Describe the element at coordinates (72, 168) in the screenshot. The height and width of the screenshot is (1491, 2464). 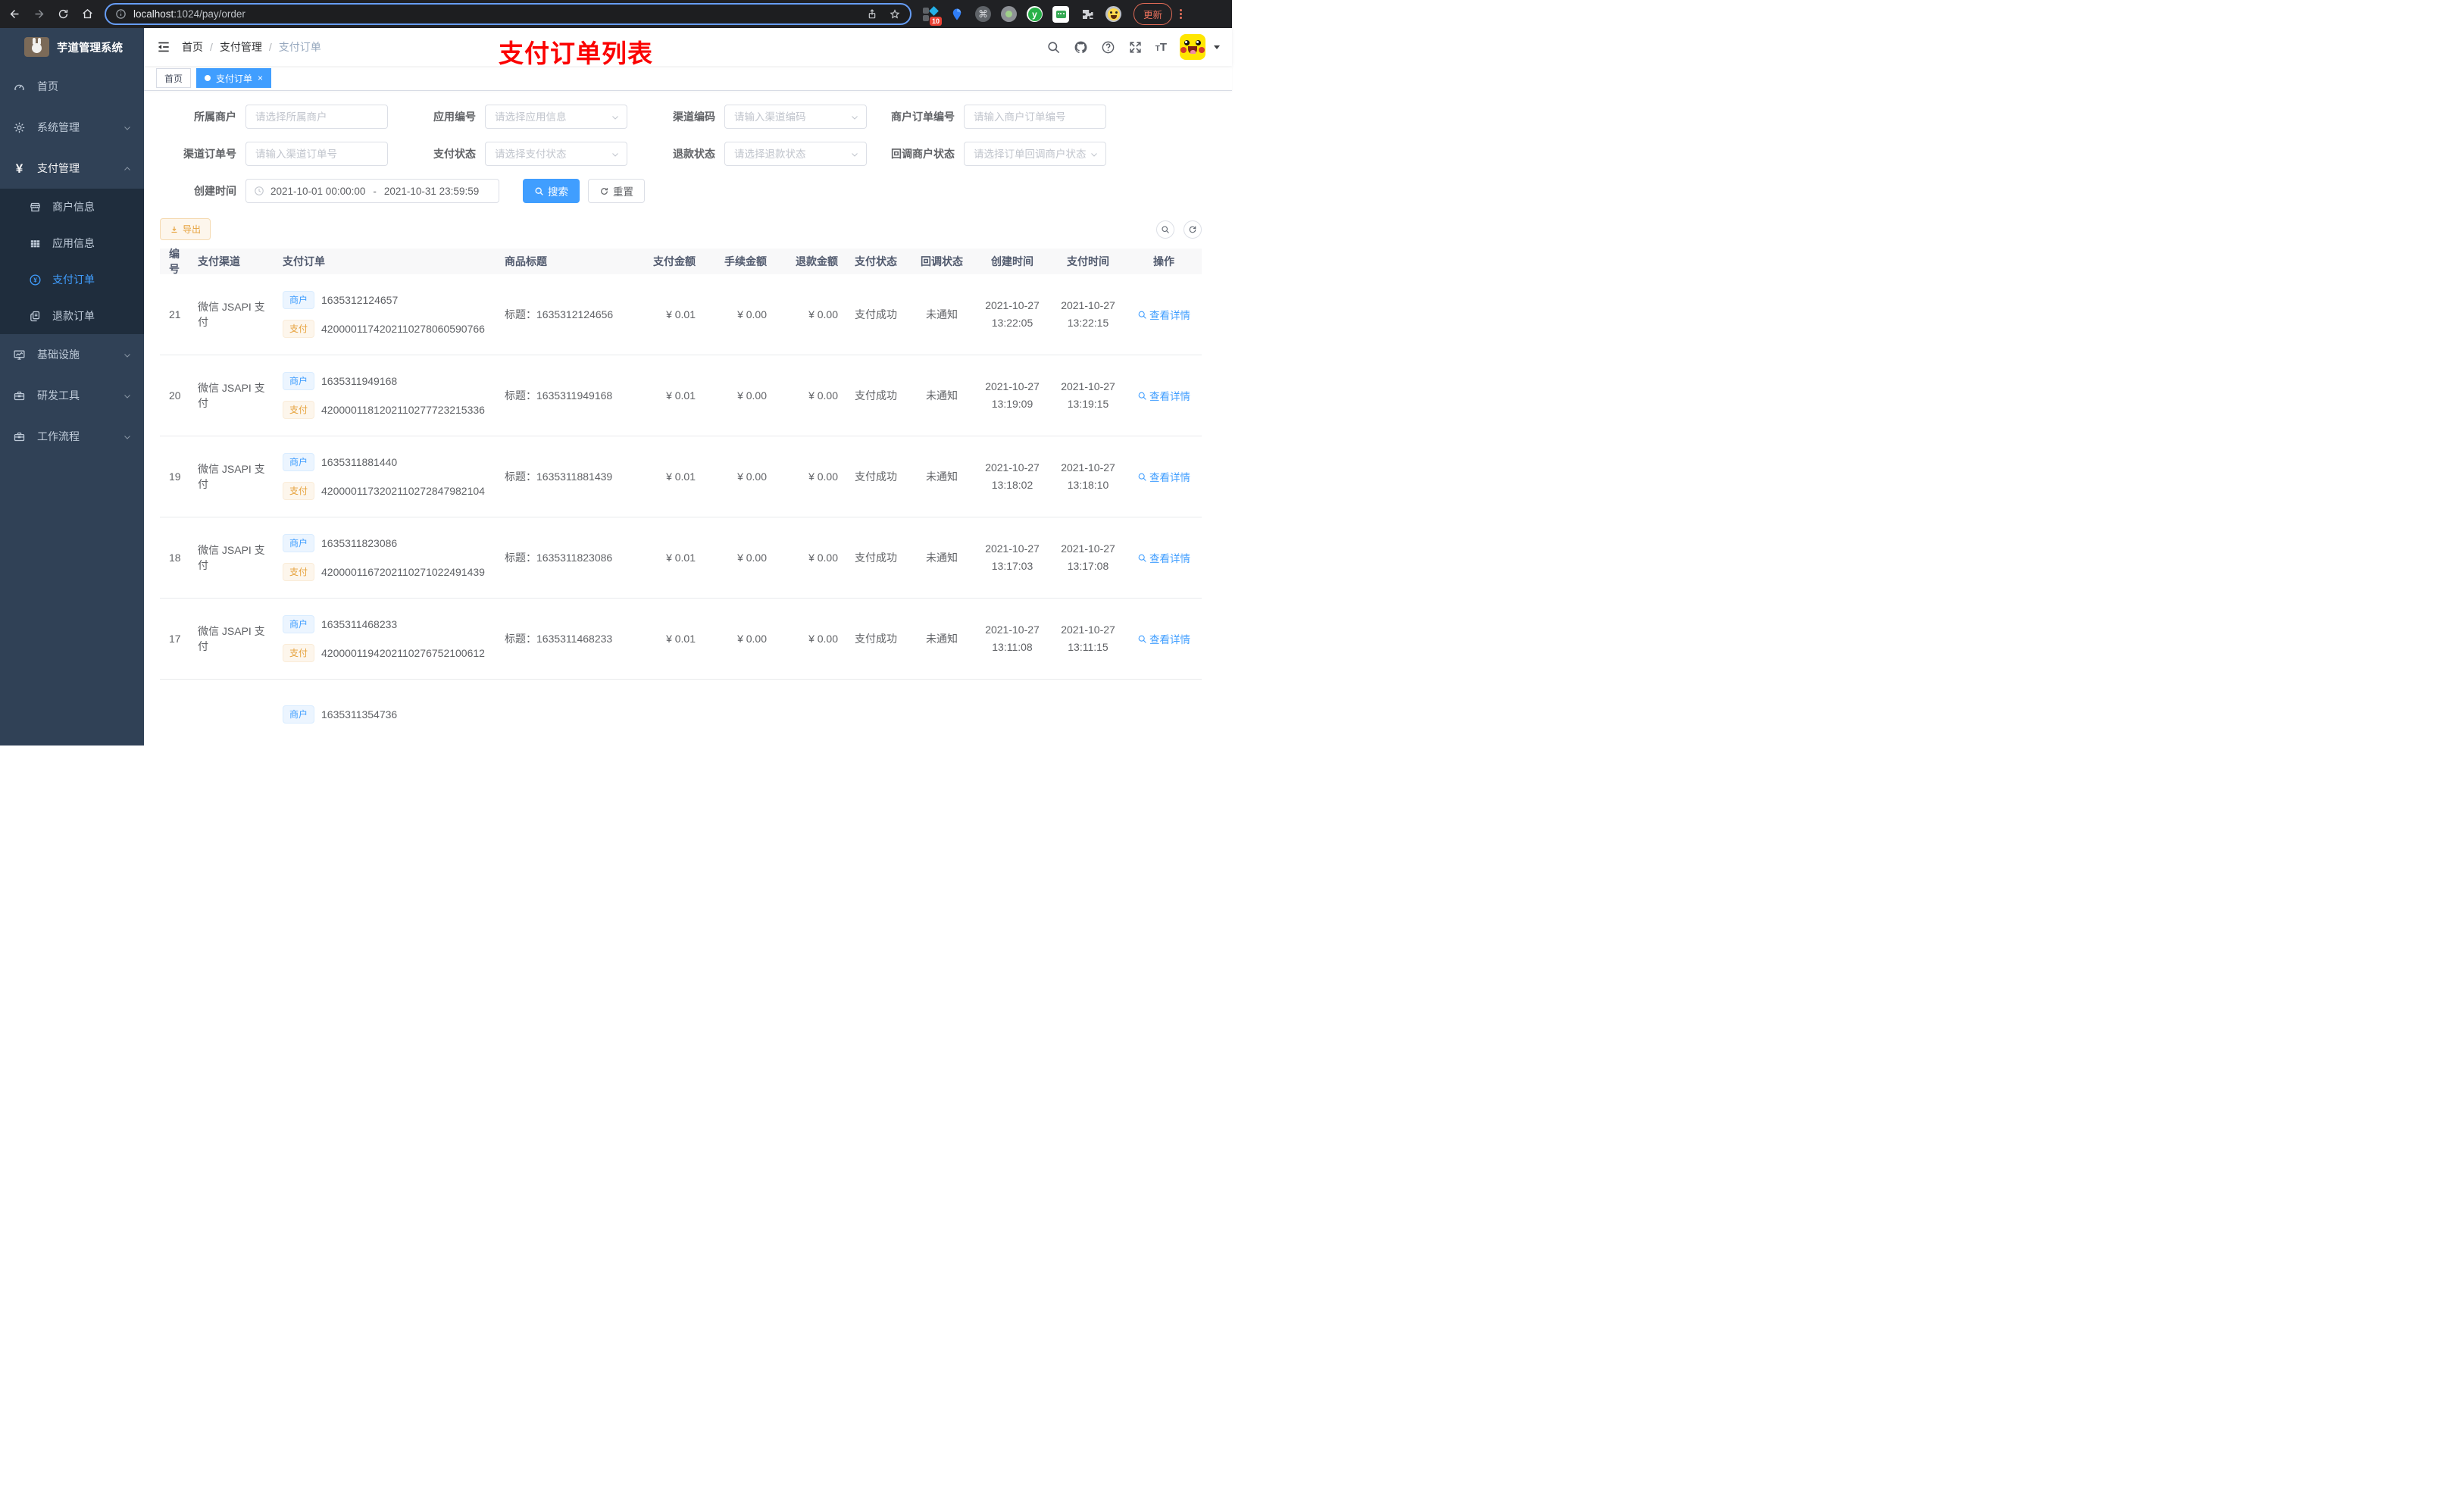
I see `sidebar-item-payment: ¥ 支付管理` at that location.